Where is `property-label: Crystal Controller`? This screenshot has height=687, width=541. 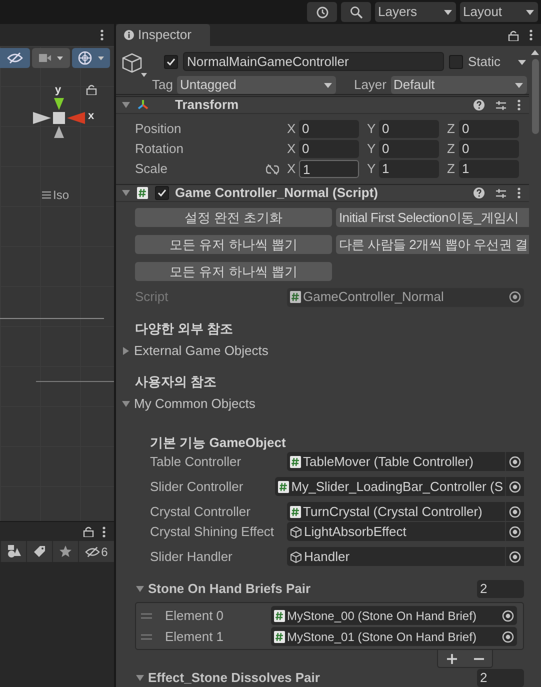
property-label: Crystal Controller is located at coordinates (201, 512).